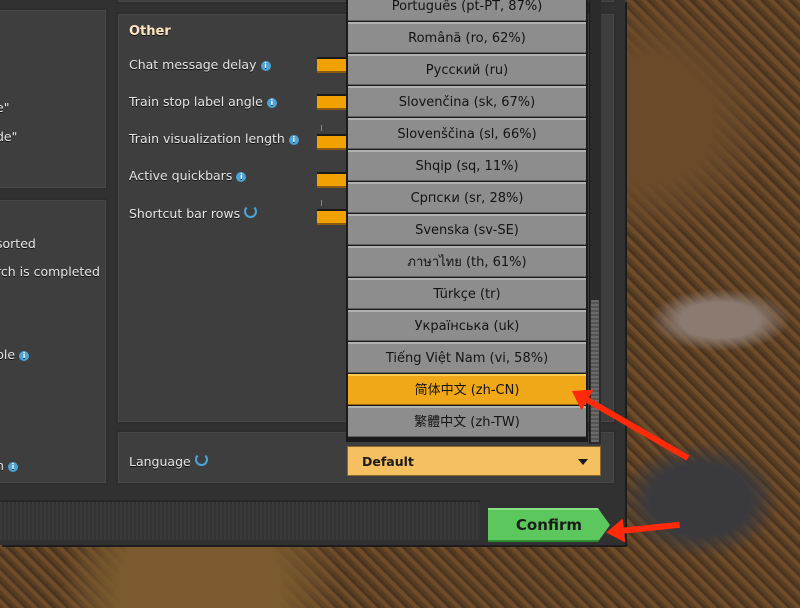 The image size is (800, 608). What do you see at coordinates (549, 525) in the screenshot?
I see `confirm-button: Confirm` at bounding box center [549, 525].